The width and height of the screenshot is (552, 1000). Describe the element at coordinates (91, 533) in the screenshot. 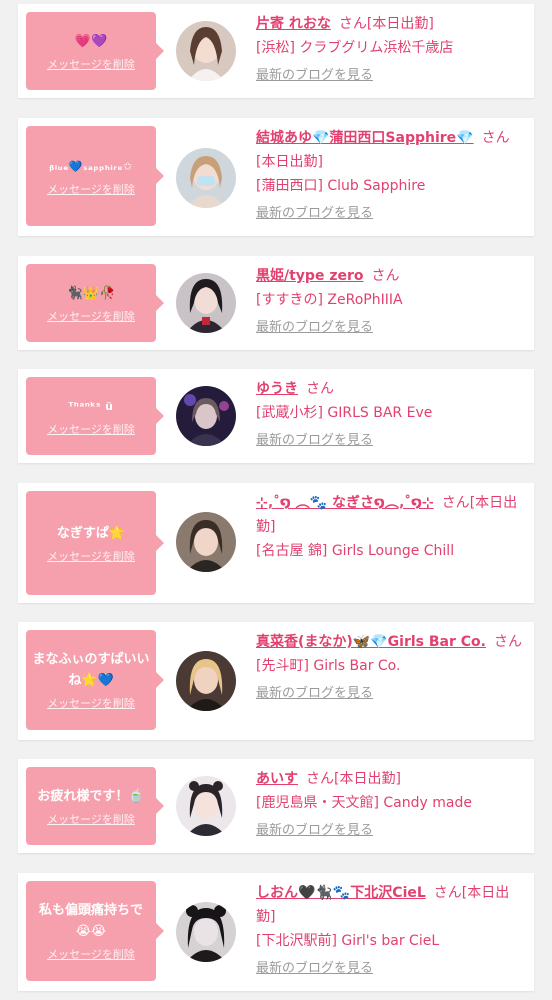

I see `message-text: なぎすぱ🌟` at that location.